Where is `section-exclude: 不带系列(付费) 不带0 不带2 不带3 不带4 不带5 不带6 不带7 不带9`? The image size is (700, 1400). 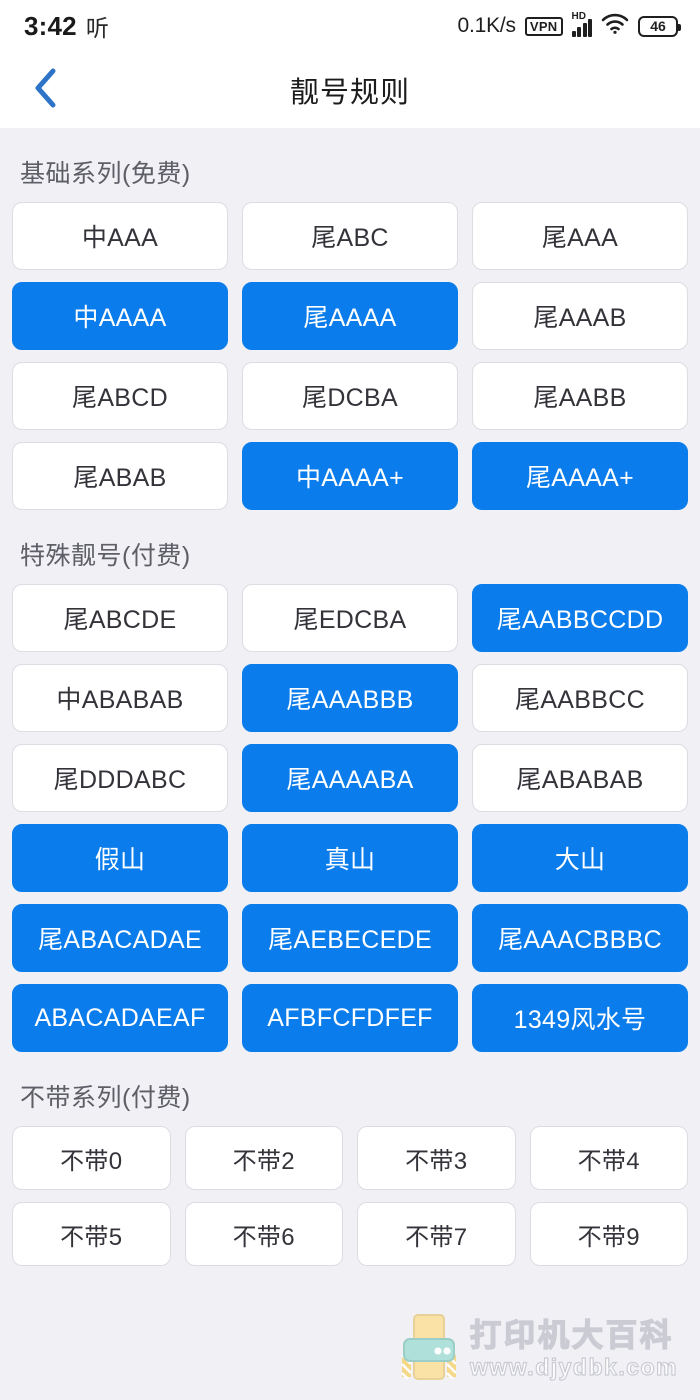
section-exclude: 不带系列(付费) 不带0 不带2 不带3 不带4 不带5 不带6 不带7 不带9 is located at coordinates (350, 1159).